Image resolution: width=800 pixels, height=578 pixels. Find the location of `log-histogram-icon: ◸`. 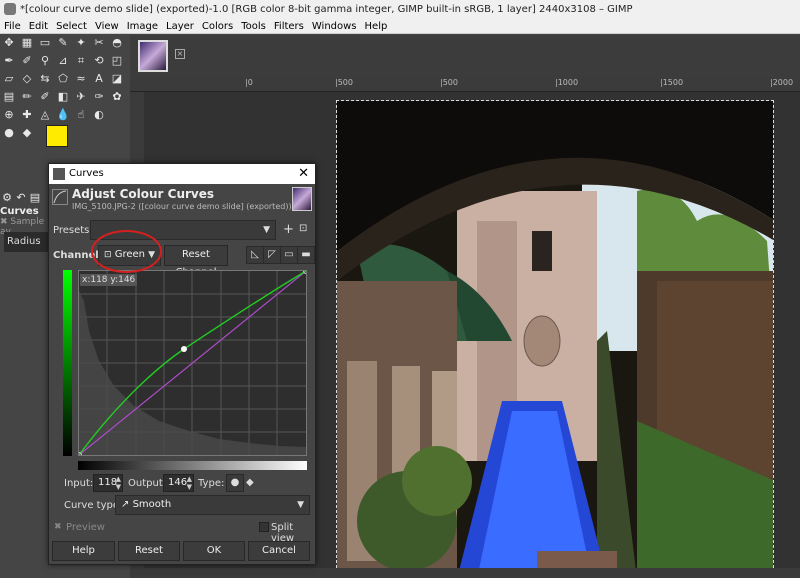

log-histogram-icon: ◸ is located at coordinates (272, 255).